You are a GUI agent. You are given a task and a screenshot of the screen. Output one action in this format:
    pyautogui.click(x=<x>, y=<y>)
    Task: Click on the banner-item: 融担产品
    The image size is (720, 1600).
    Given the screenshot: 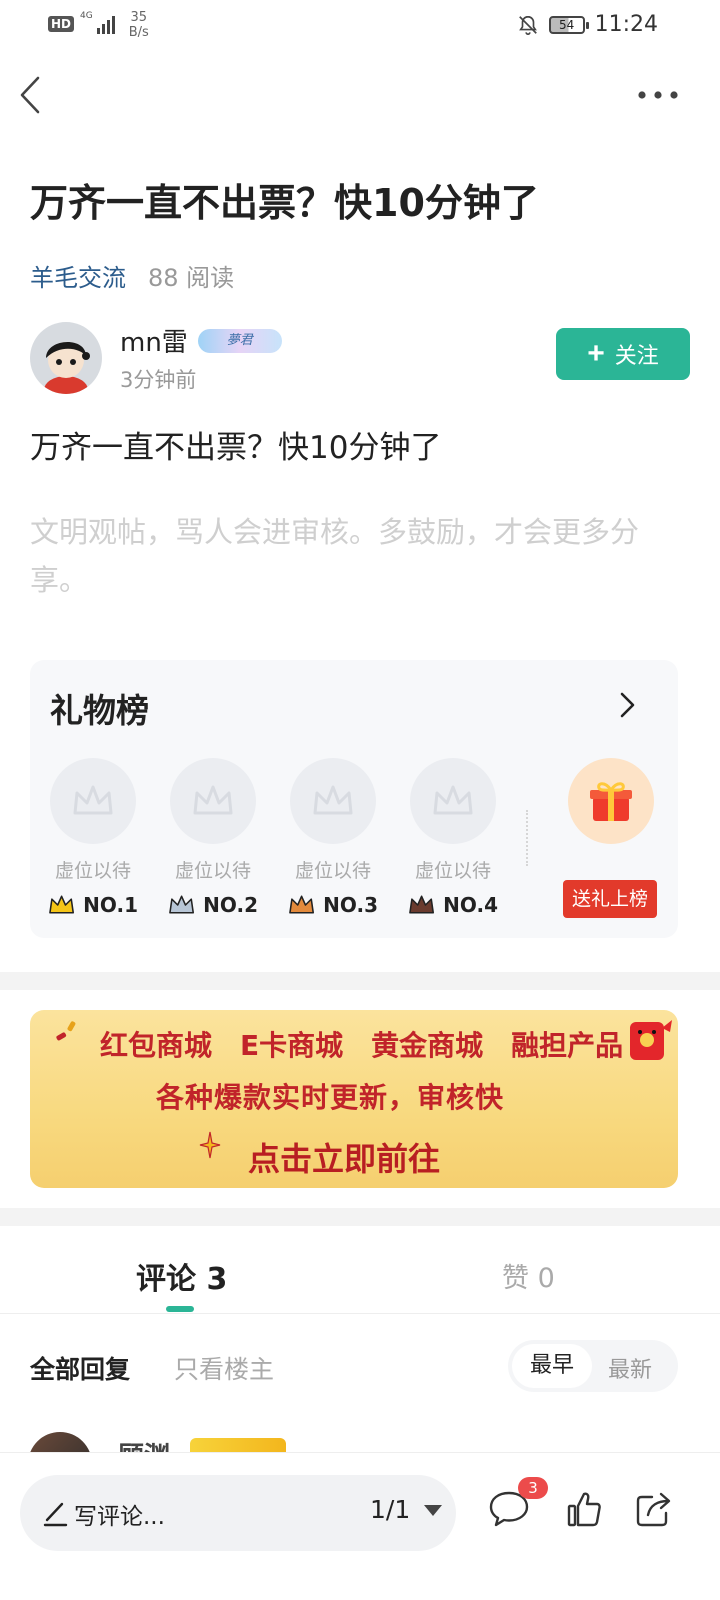 What is the action you would take?
    pyautogui.click(x=567, y=1045)
    